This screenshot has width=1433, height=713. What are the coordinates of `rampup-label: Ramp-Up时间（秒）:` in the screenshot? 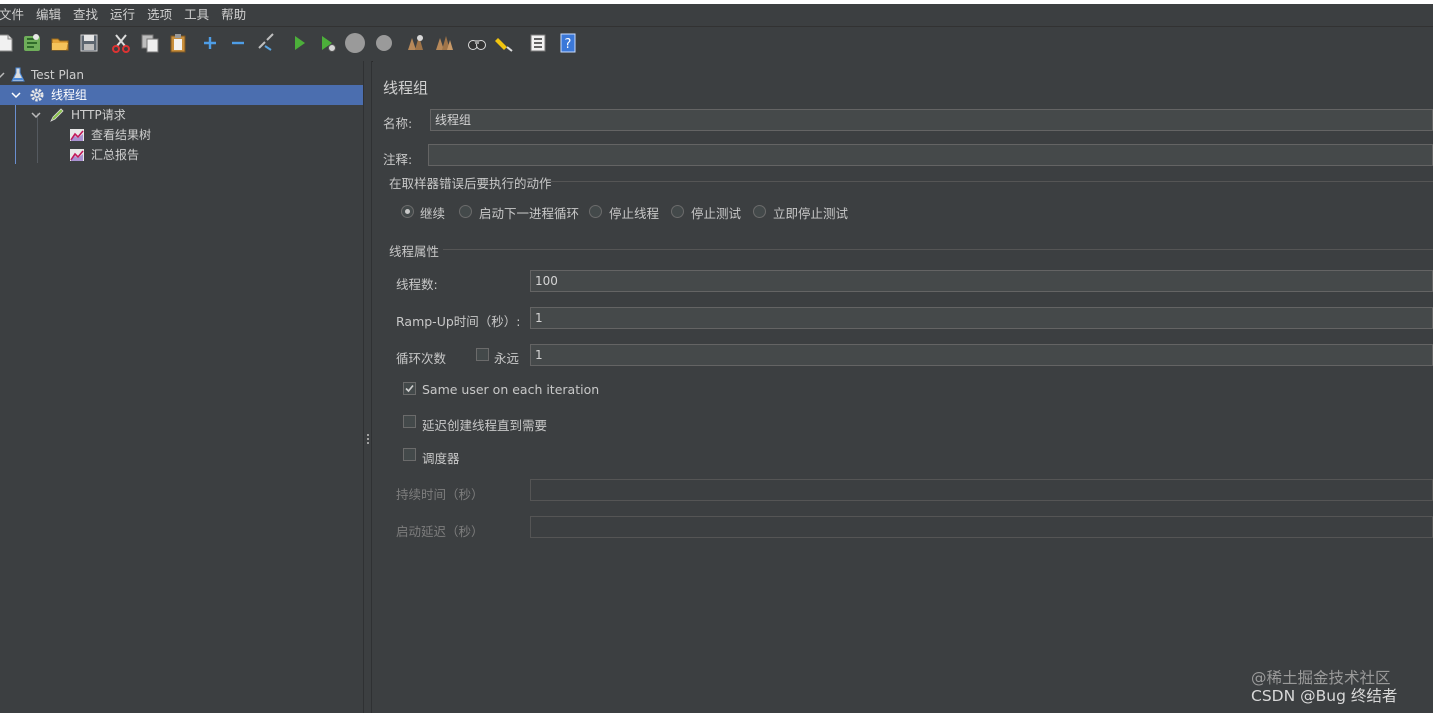 It's located at (458, 321).